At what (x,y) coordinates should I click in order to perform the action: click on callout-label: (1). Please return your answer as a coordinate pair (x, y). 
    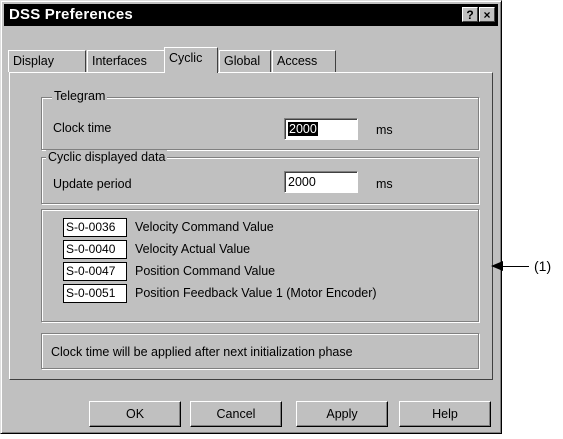
    Looking at the image, I should click on (543, 266).